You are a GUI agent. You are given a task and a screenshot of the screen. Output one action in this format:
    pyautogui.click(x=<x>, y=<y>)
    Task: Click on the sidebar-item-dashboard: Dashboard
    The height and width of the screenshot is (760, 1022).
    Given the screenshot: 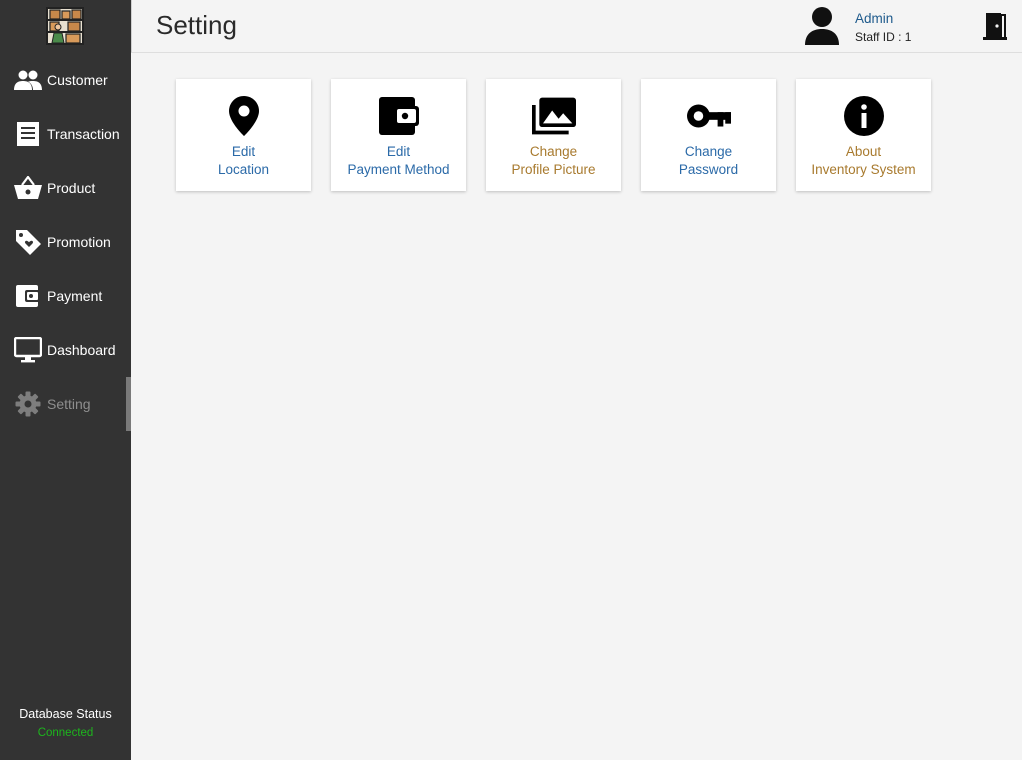 What is the action you would take?
    pyautogui.click(x=65, y=350)
    